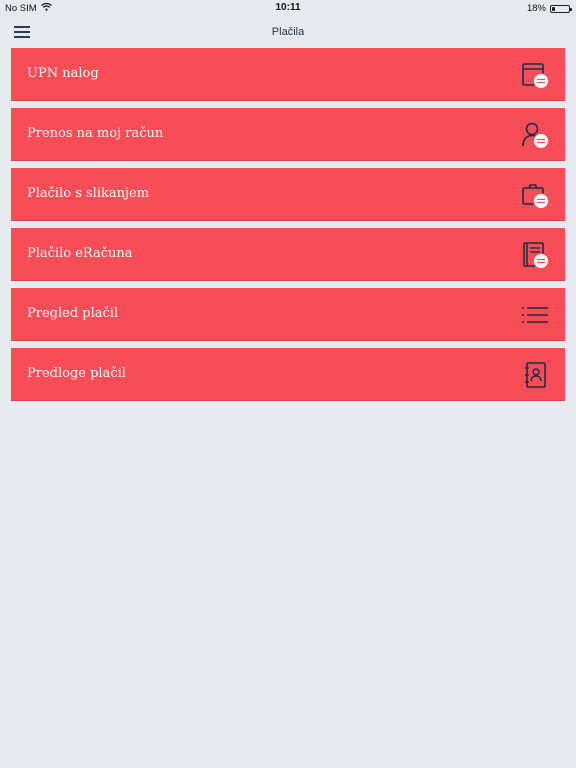  I want to click on status-right: 18%, so click(549, 8).